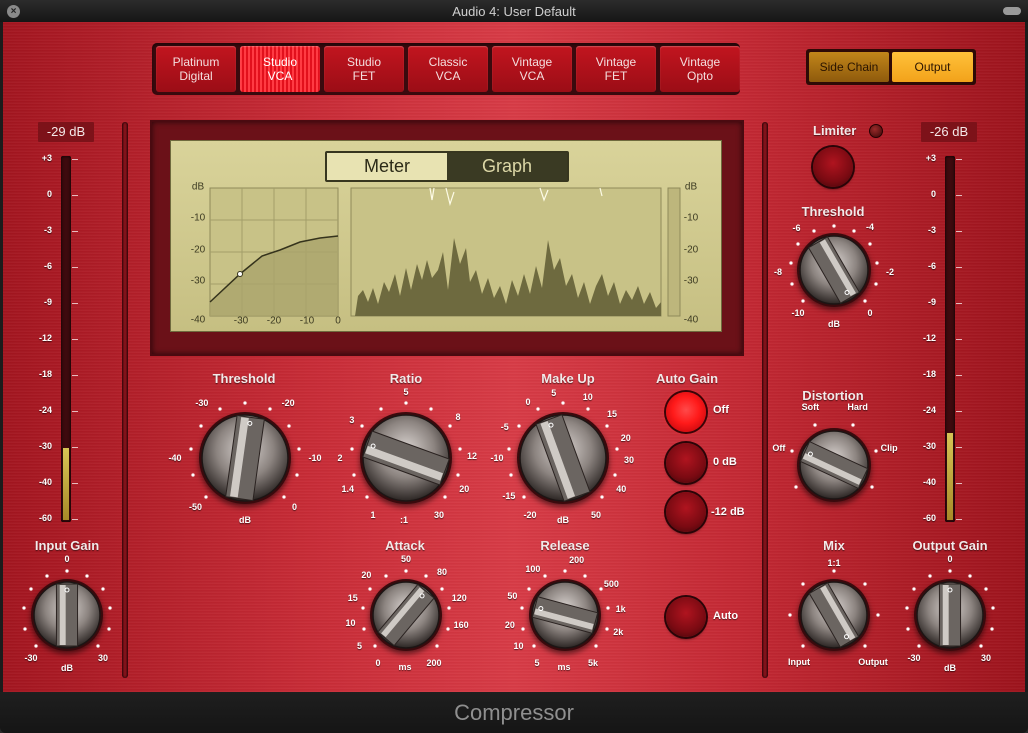  What do you see at coordinates (686, 412) in the screenshot?
I see `auto-gain-off-button` at bounding box center [686, 412].